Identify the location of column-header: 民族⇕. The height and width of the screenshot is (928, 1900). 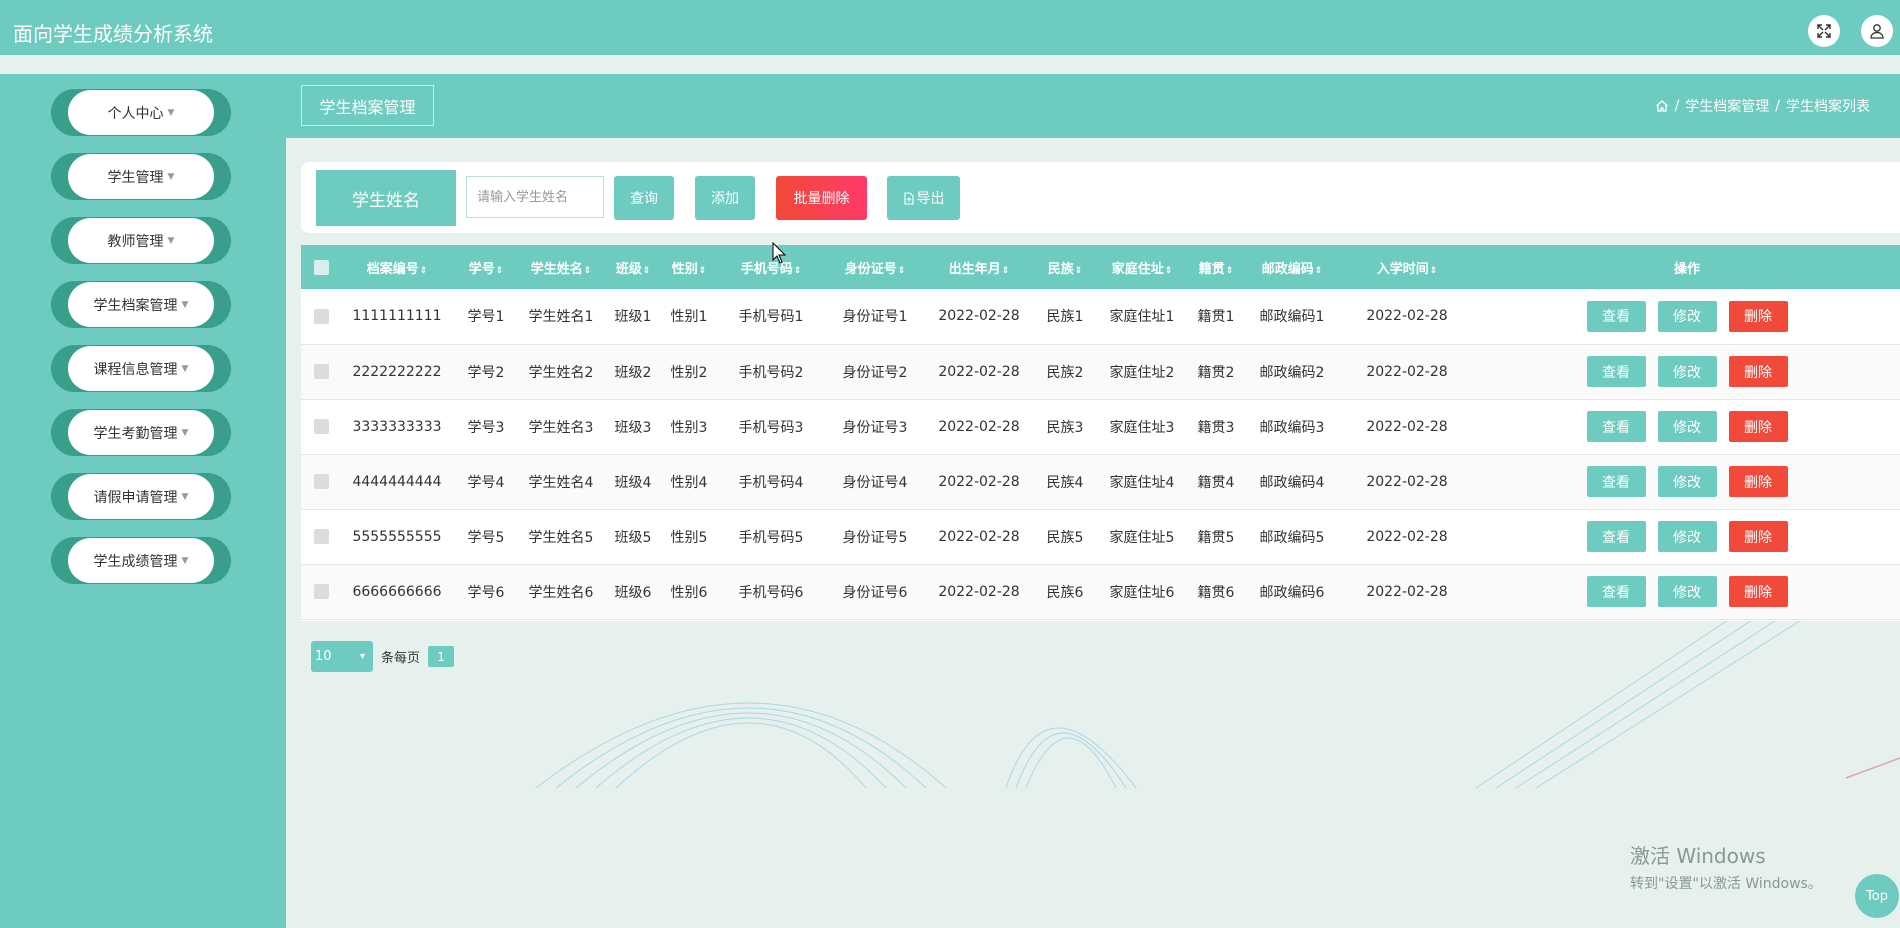
(1065, 267).